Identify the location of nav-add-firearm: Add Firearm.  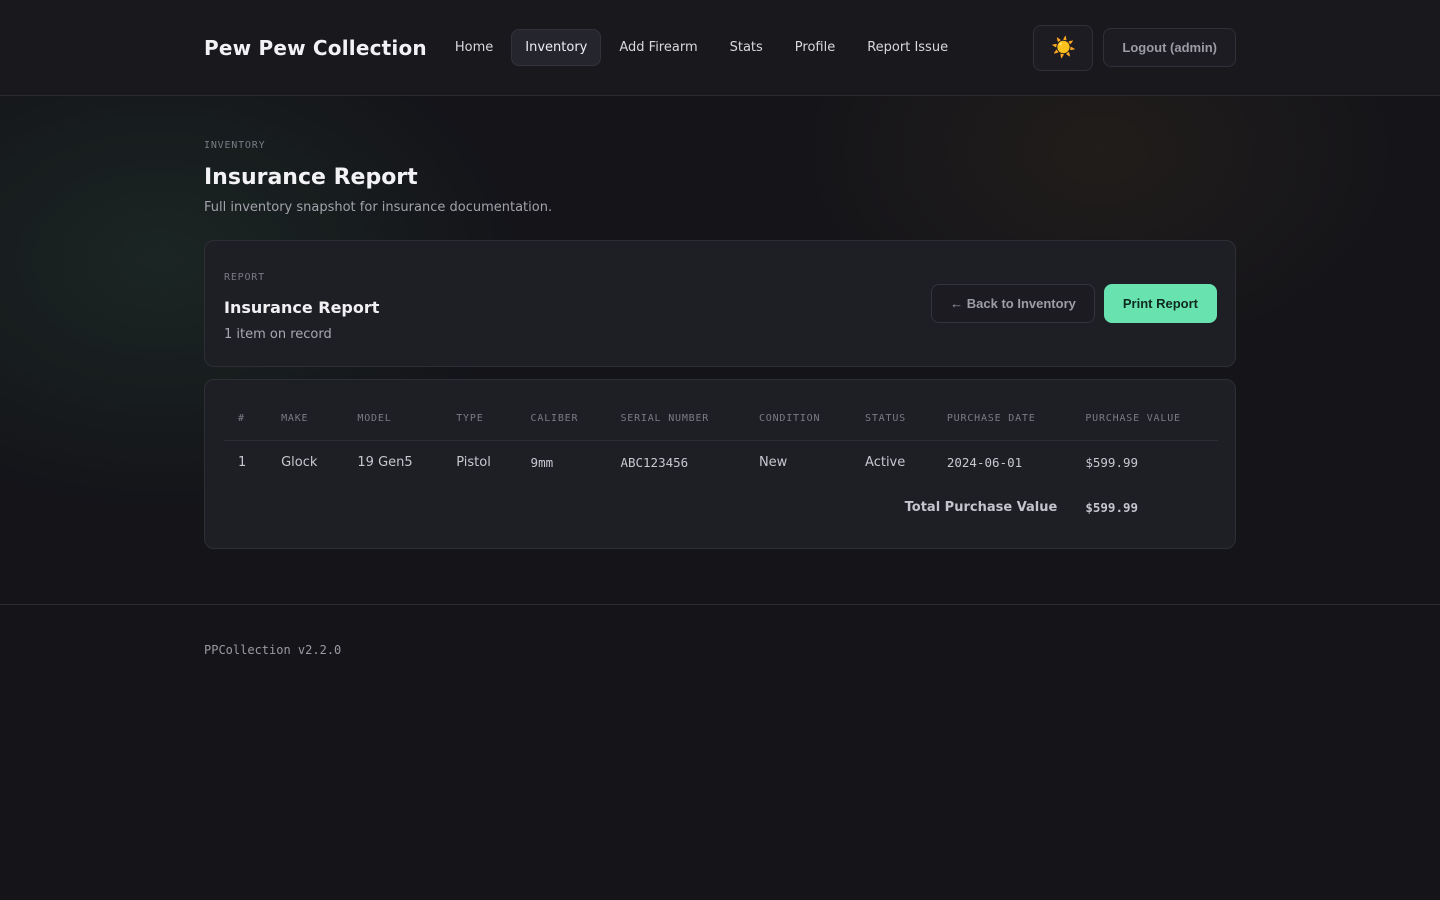
(658, 47).